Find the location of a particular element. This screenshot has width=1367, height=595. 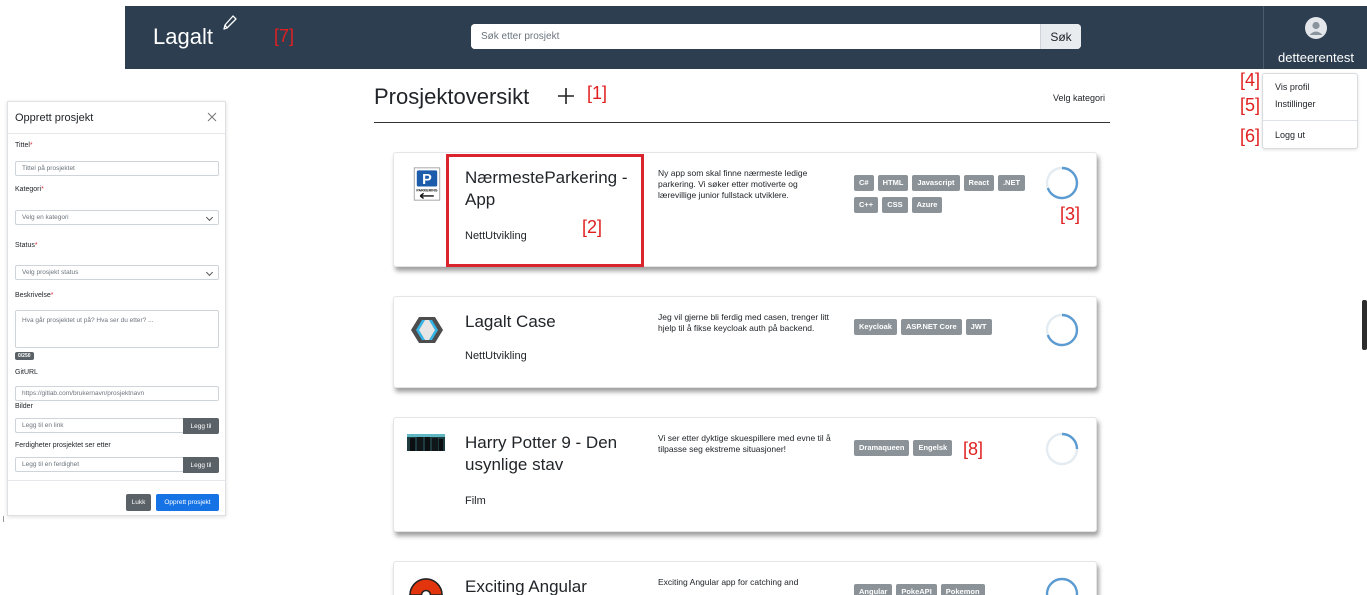

search-bar: Søk is located at coordinates (776, 36).